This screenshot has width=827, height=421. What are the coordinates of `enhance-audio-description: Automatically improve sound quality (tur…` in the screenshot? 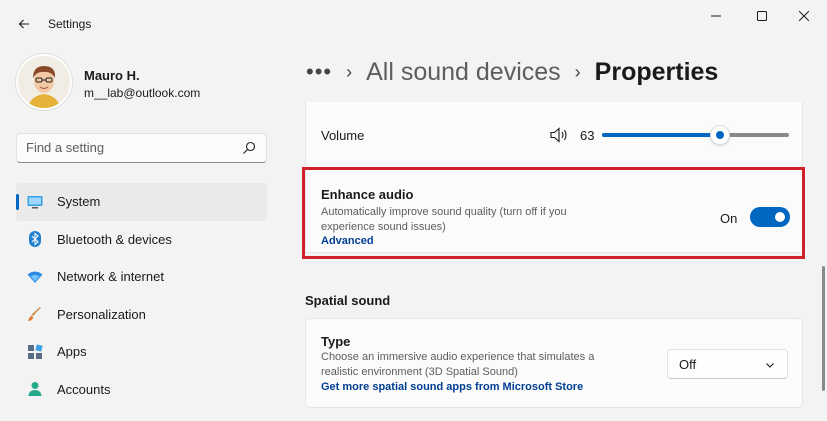 It's located at (444, 219).